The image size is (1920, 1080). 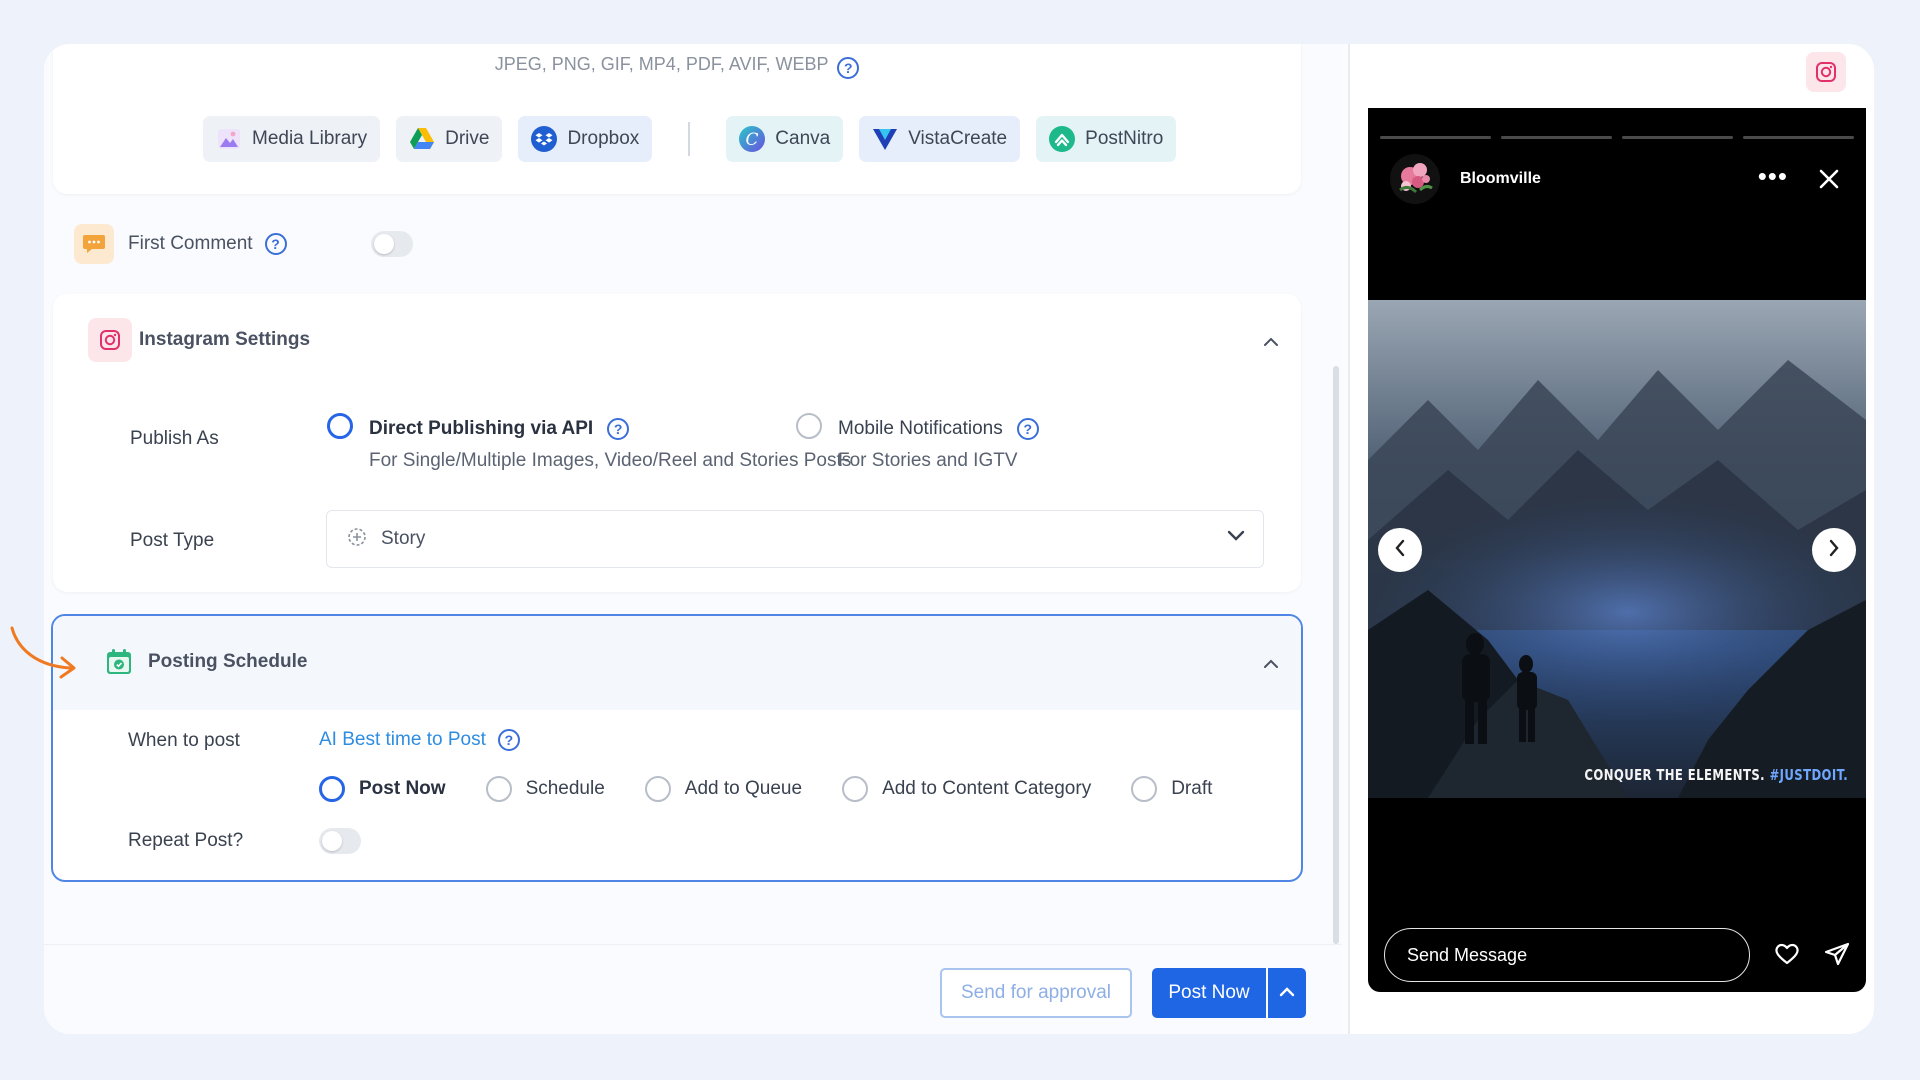 I want to click on dropbox-label: Dropbox, so click(x=603, y=138).